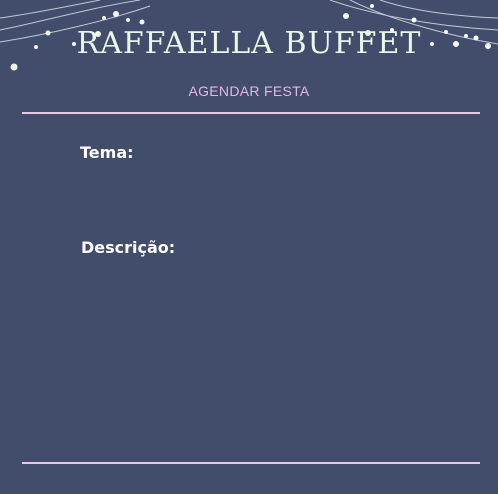  I want to click on page-subtitle: AGENDAR FESTA, so click(249, 91).